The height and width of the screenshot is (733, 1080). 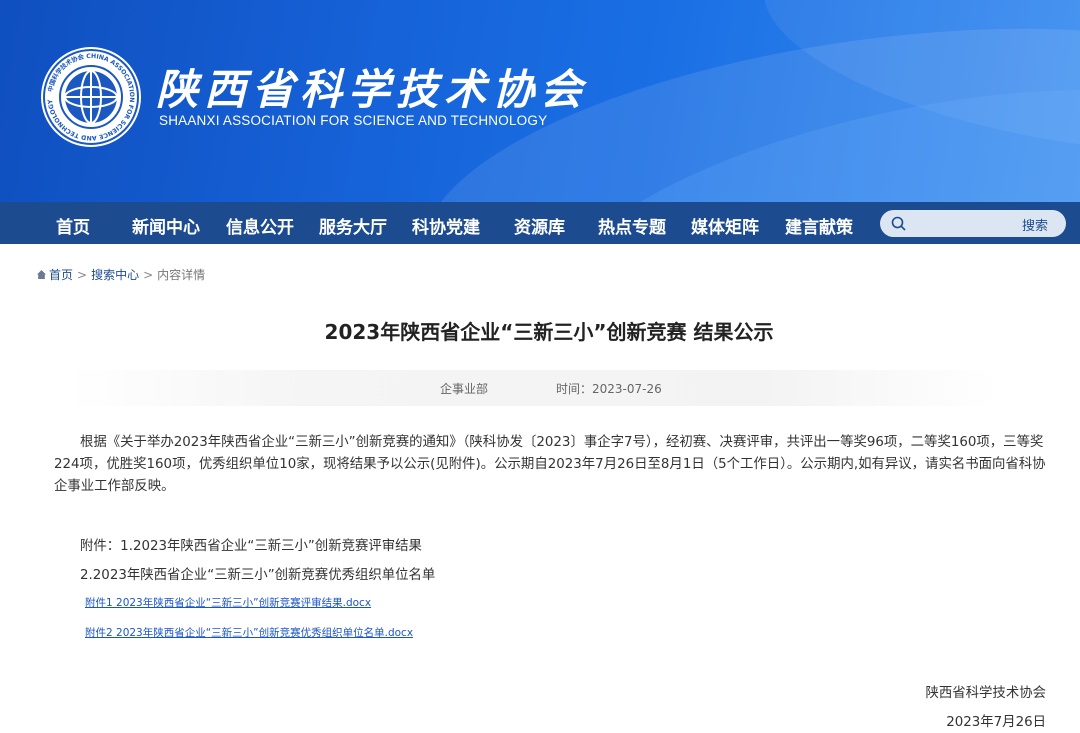 I want to click on nav-item-suggestions: 建言献策, so click(x=819, y=225).